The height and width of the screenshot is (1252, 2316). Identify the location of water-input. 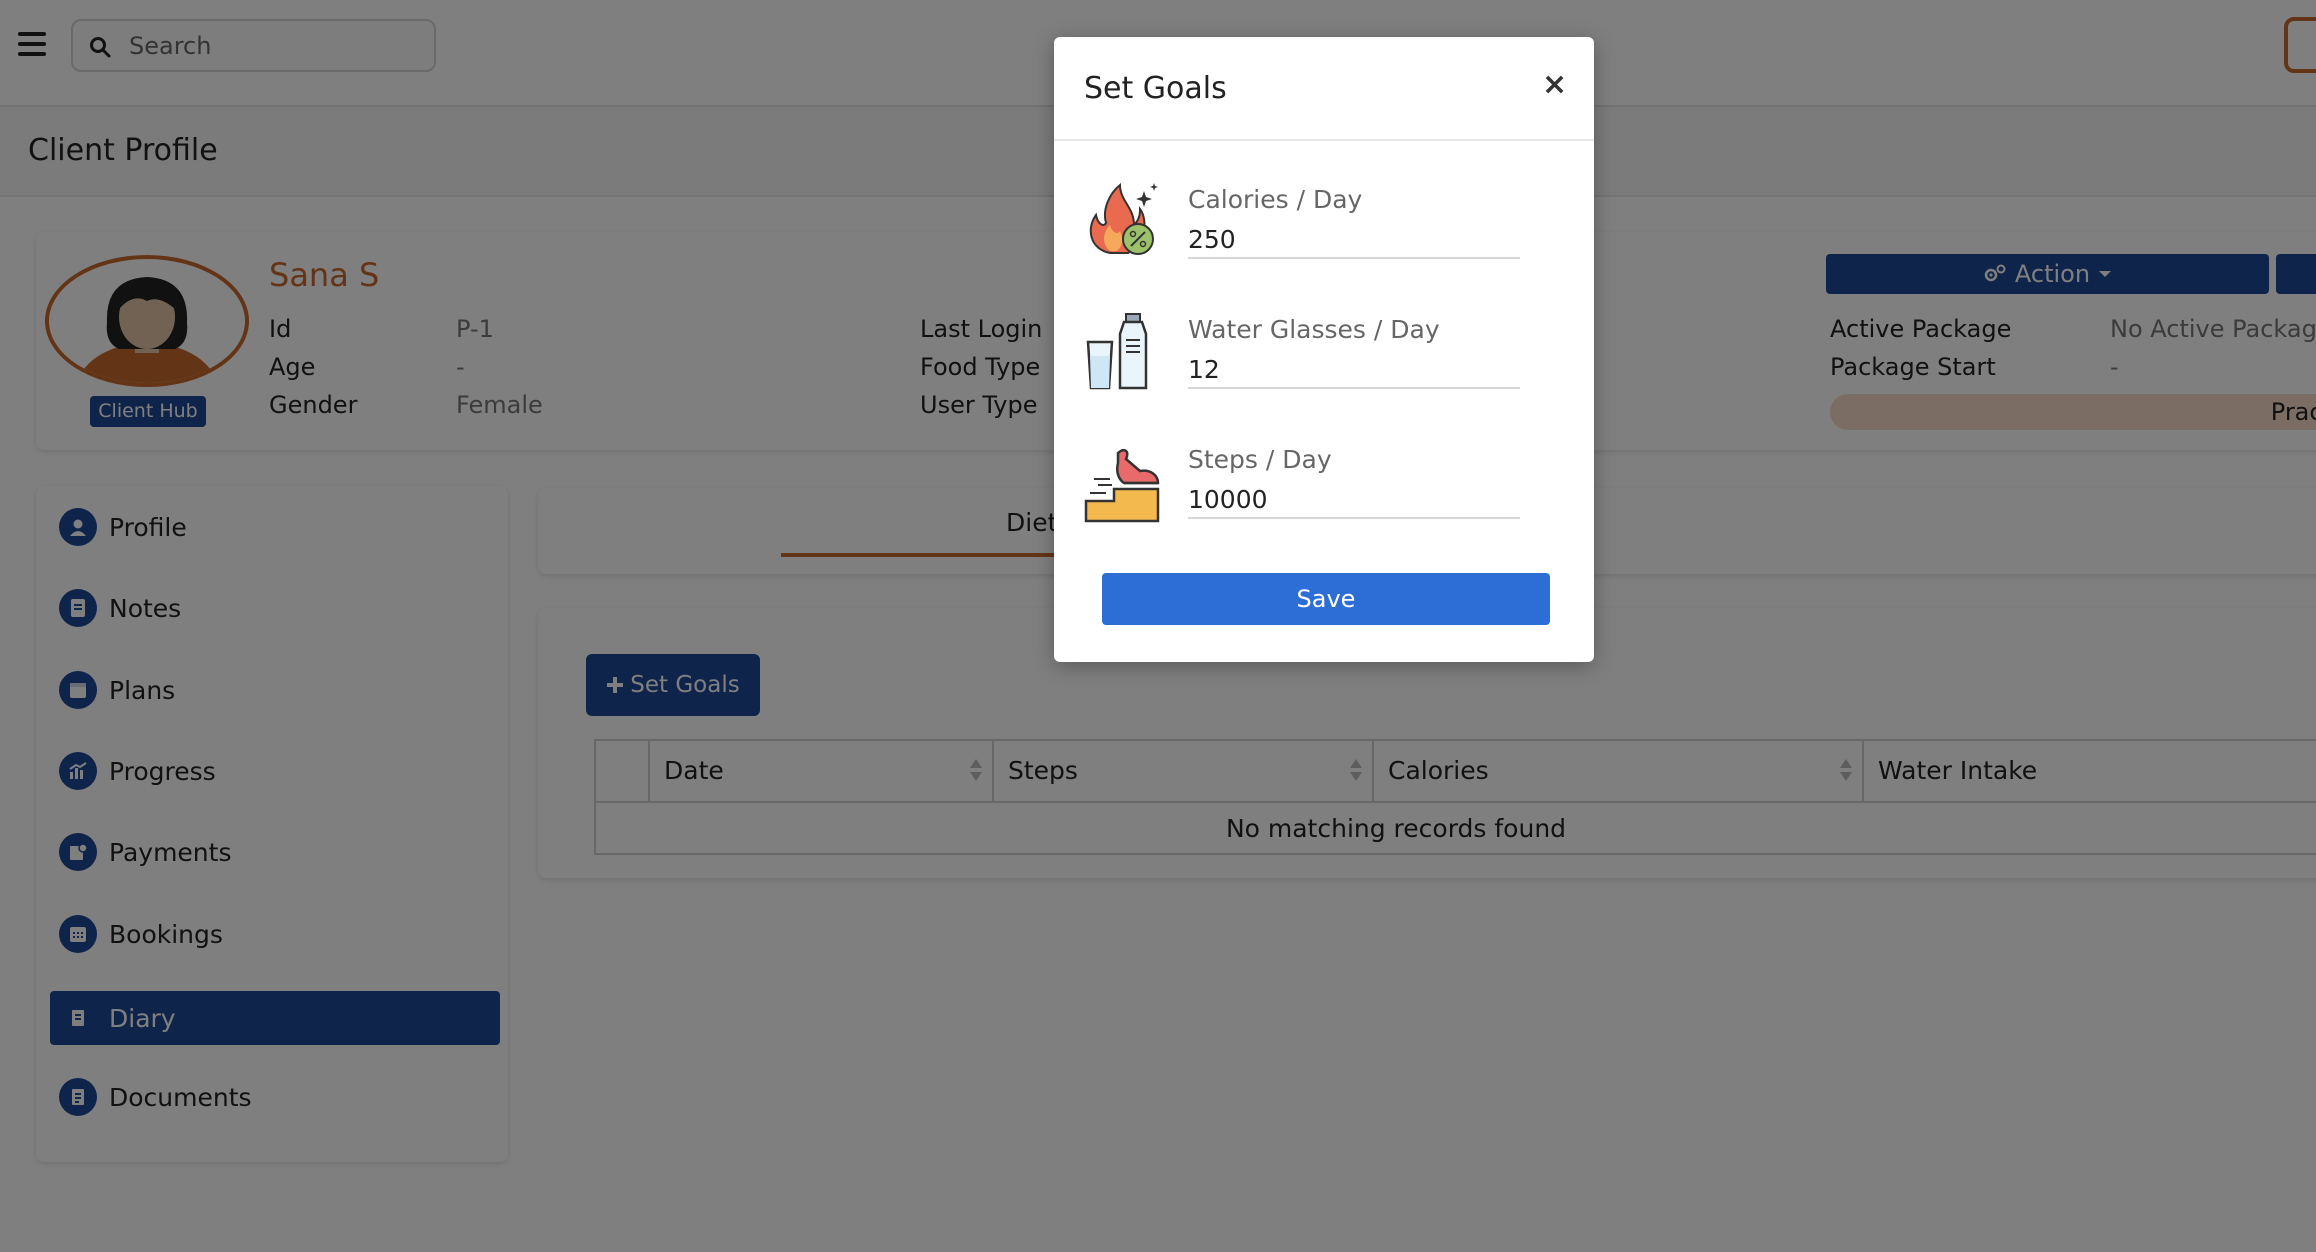
(1354, 370).